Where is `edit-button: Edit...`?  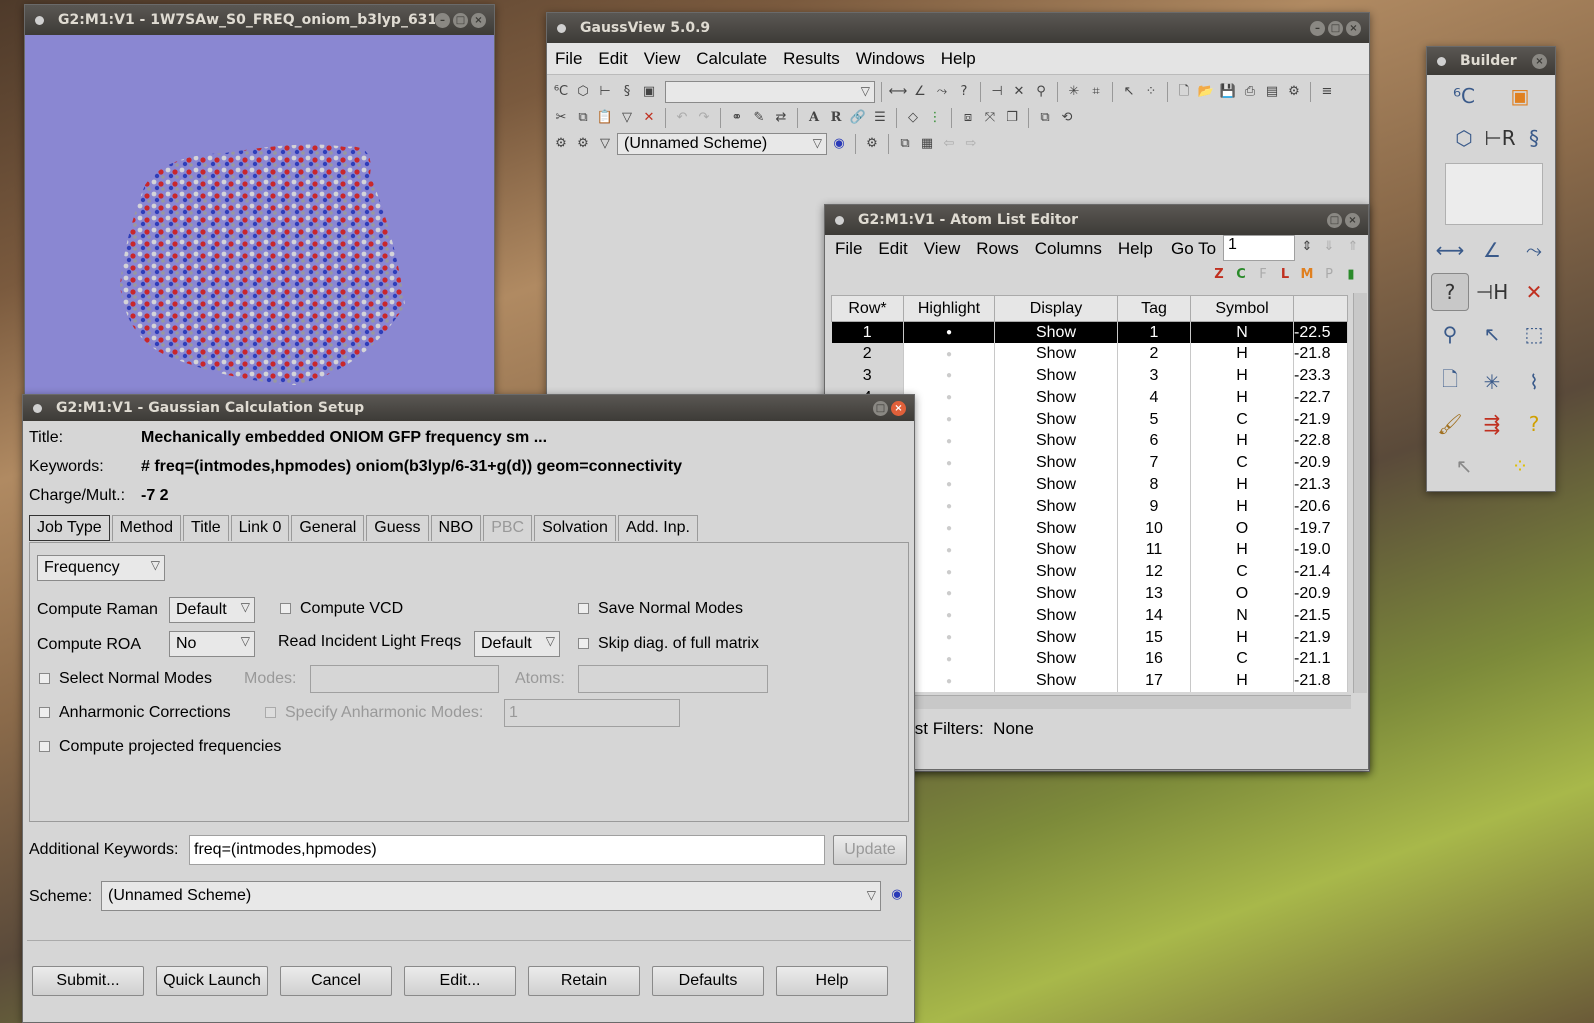
edit-button: Edit... is located at coordinates (460, 981).